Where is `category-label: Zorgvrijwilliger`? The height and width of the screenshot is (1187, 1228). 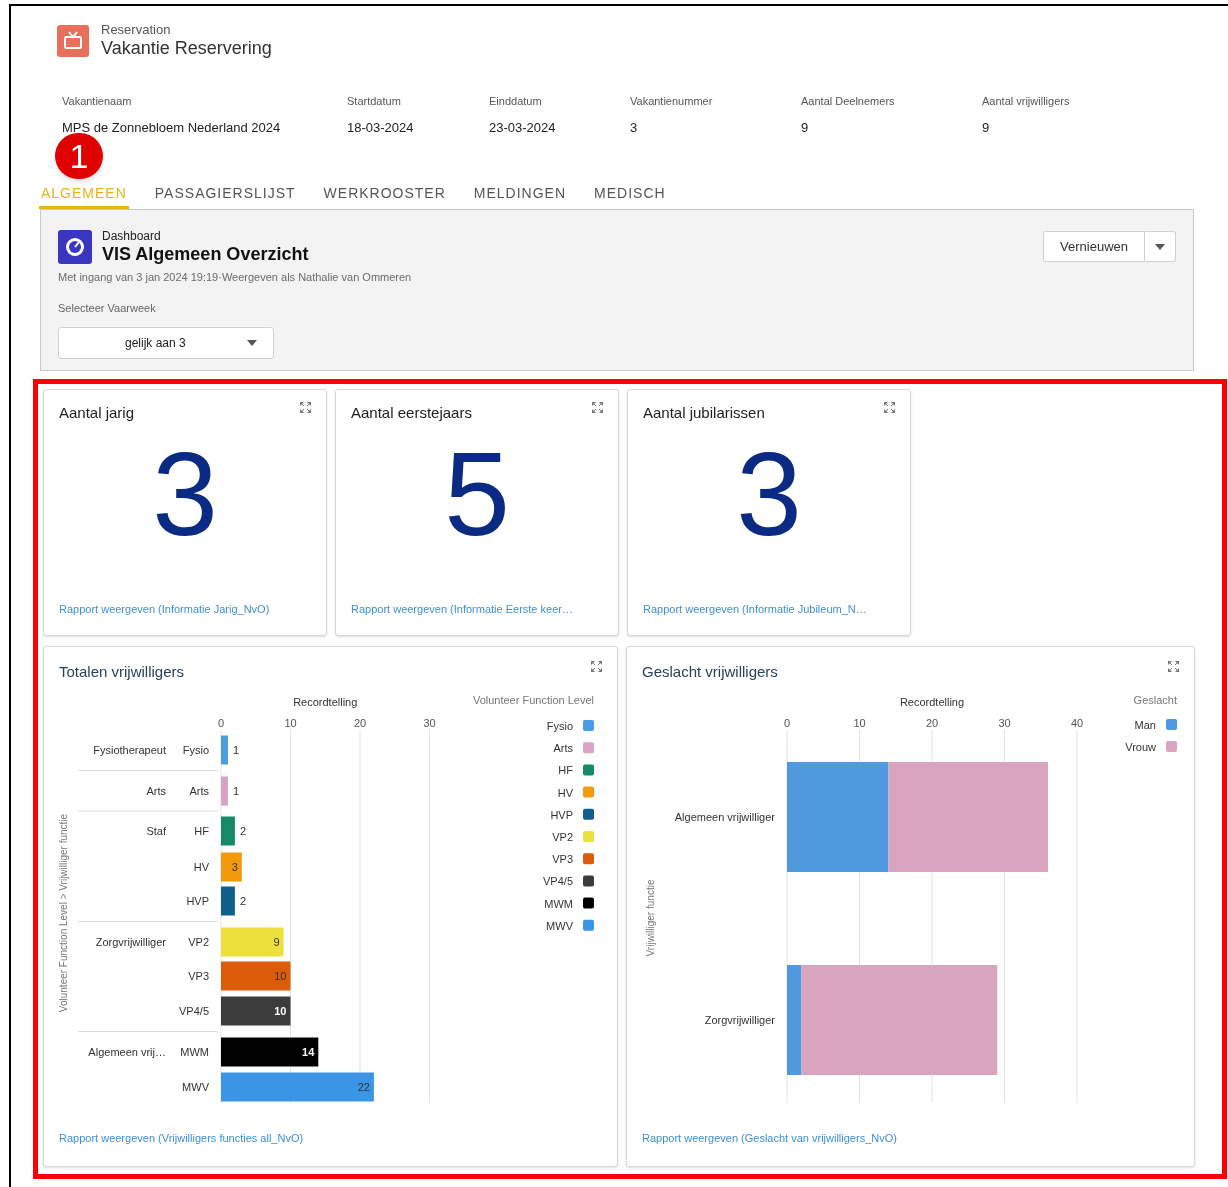
category-label: Zorgvrijwilliger is located at coordinates (739, 1019).